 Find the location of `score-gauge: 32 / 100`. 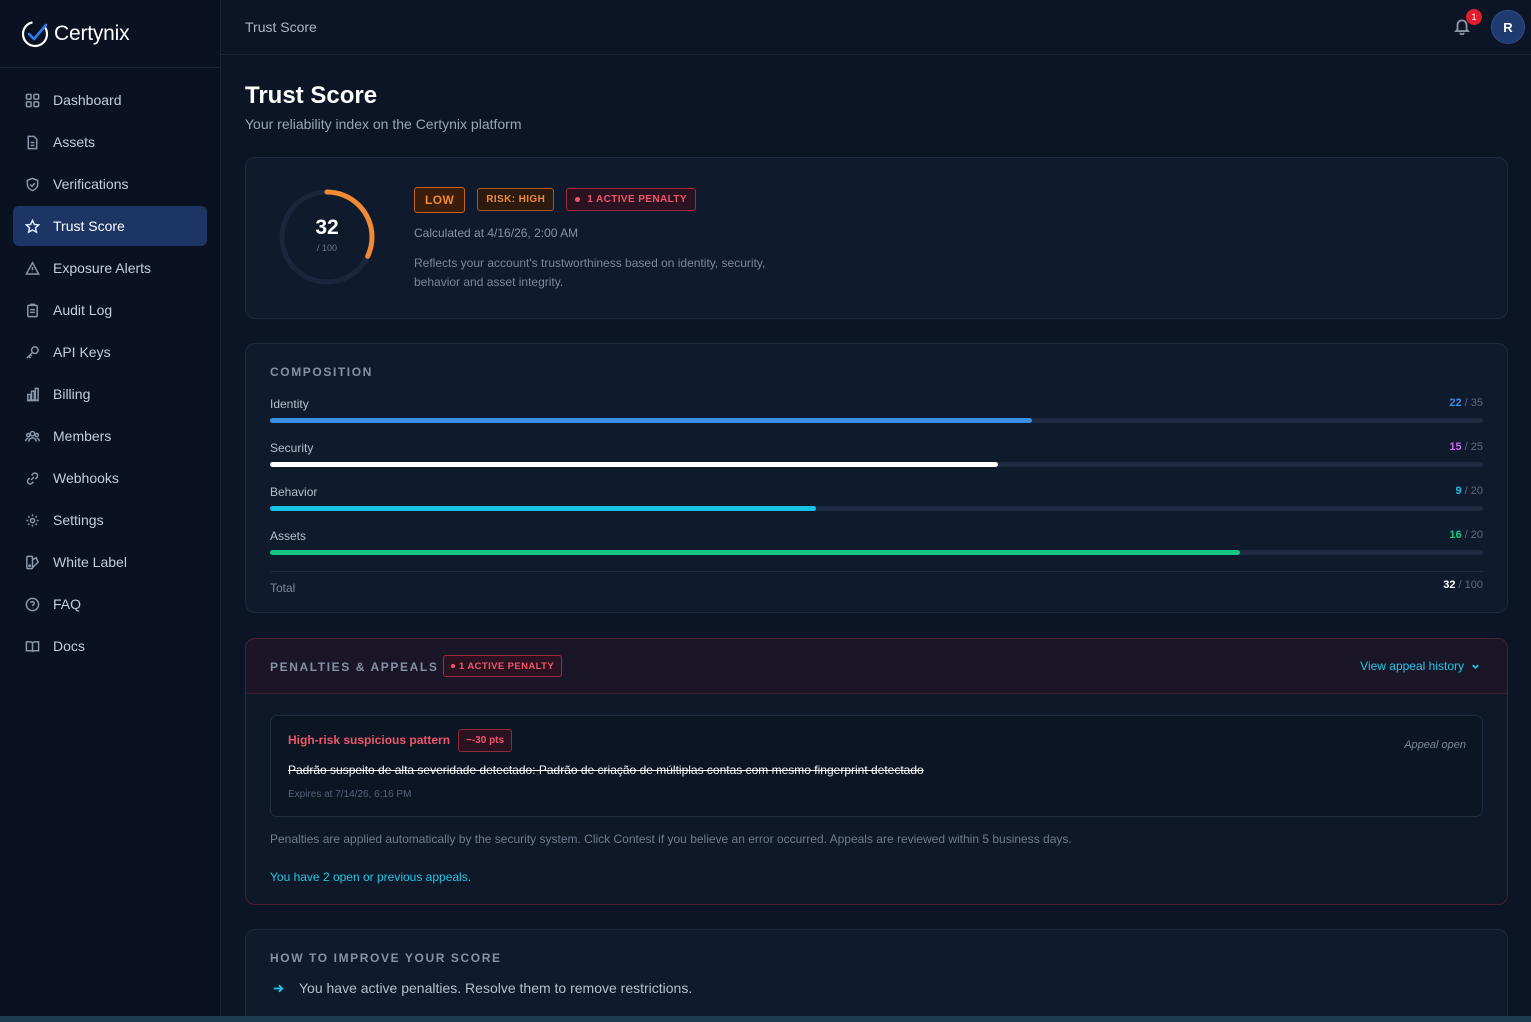

score-gauge: 32 / 100 is located at coordinates (327, 237).